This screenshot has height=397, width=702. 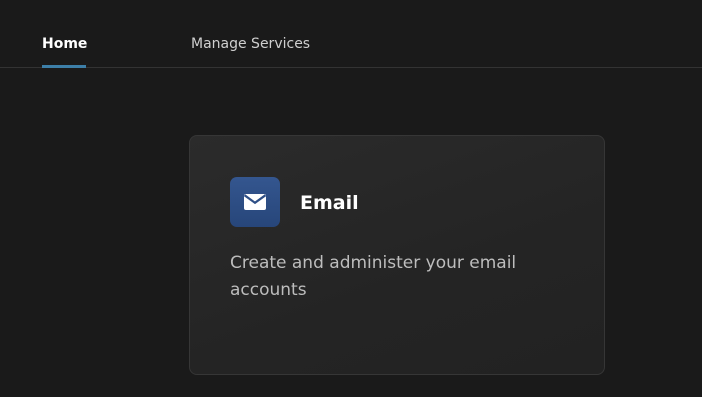 I want to click on tab-manage-services-label: Manage Services, so click(x=251, y=44).